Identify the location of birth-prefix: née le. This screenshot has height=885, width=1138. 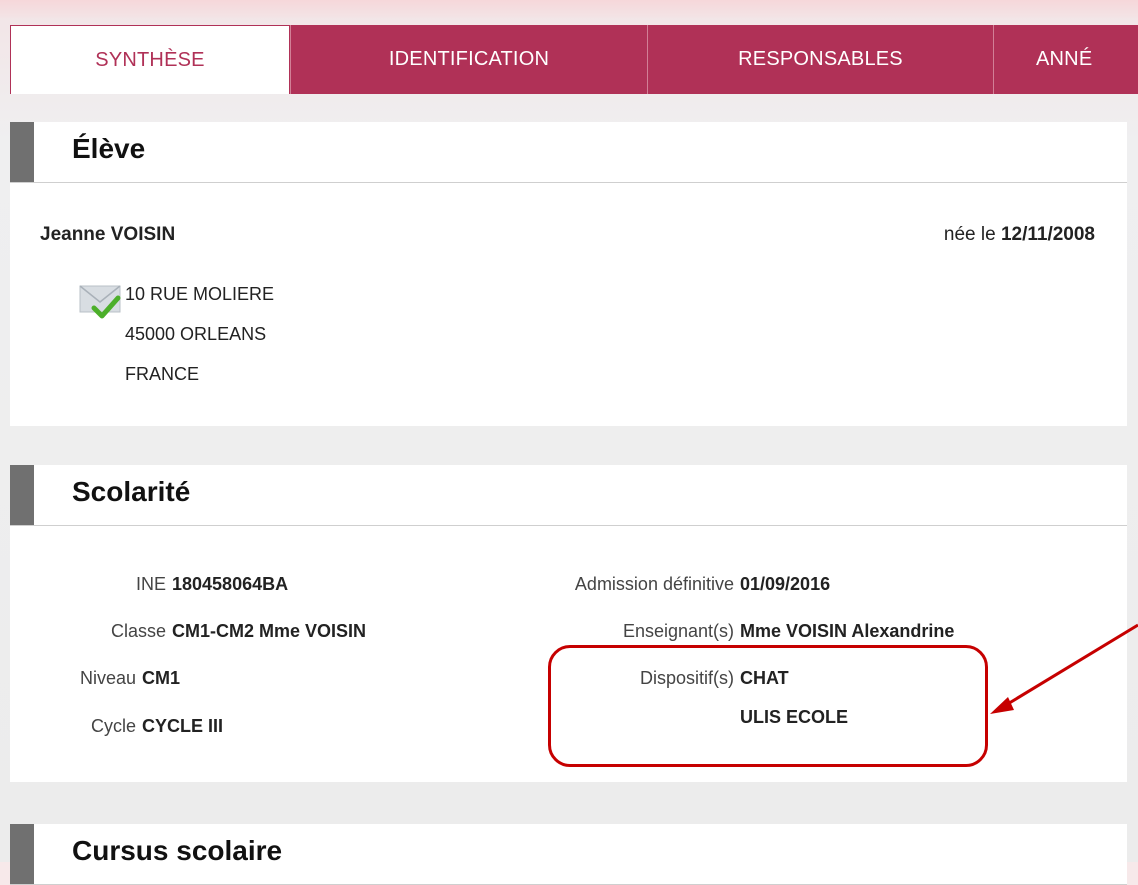
(969, 234).